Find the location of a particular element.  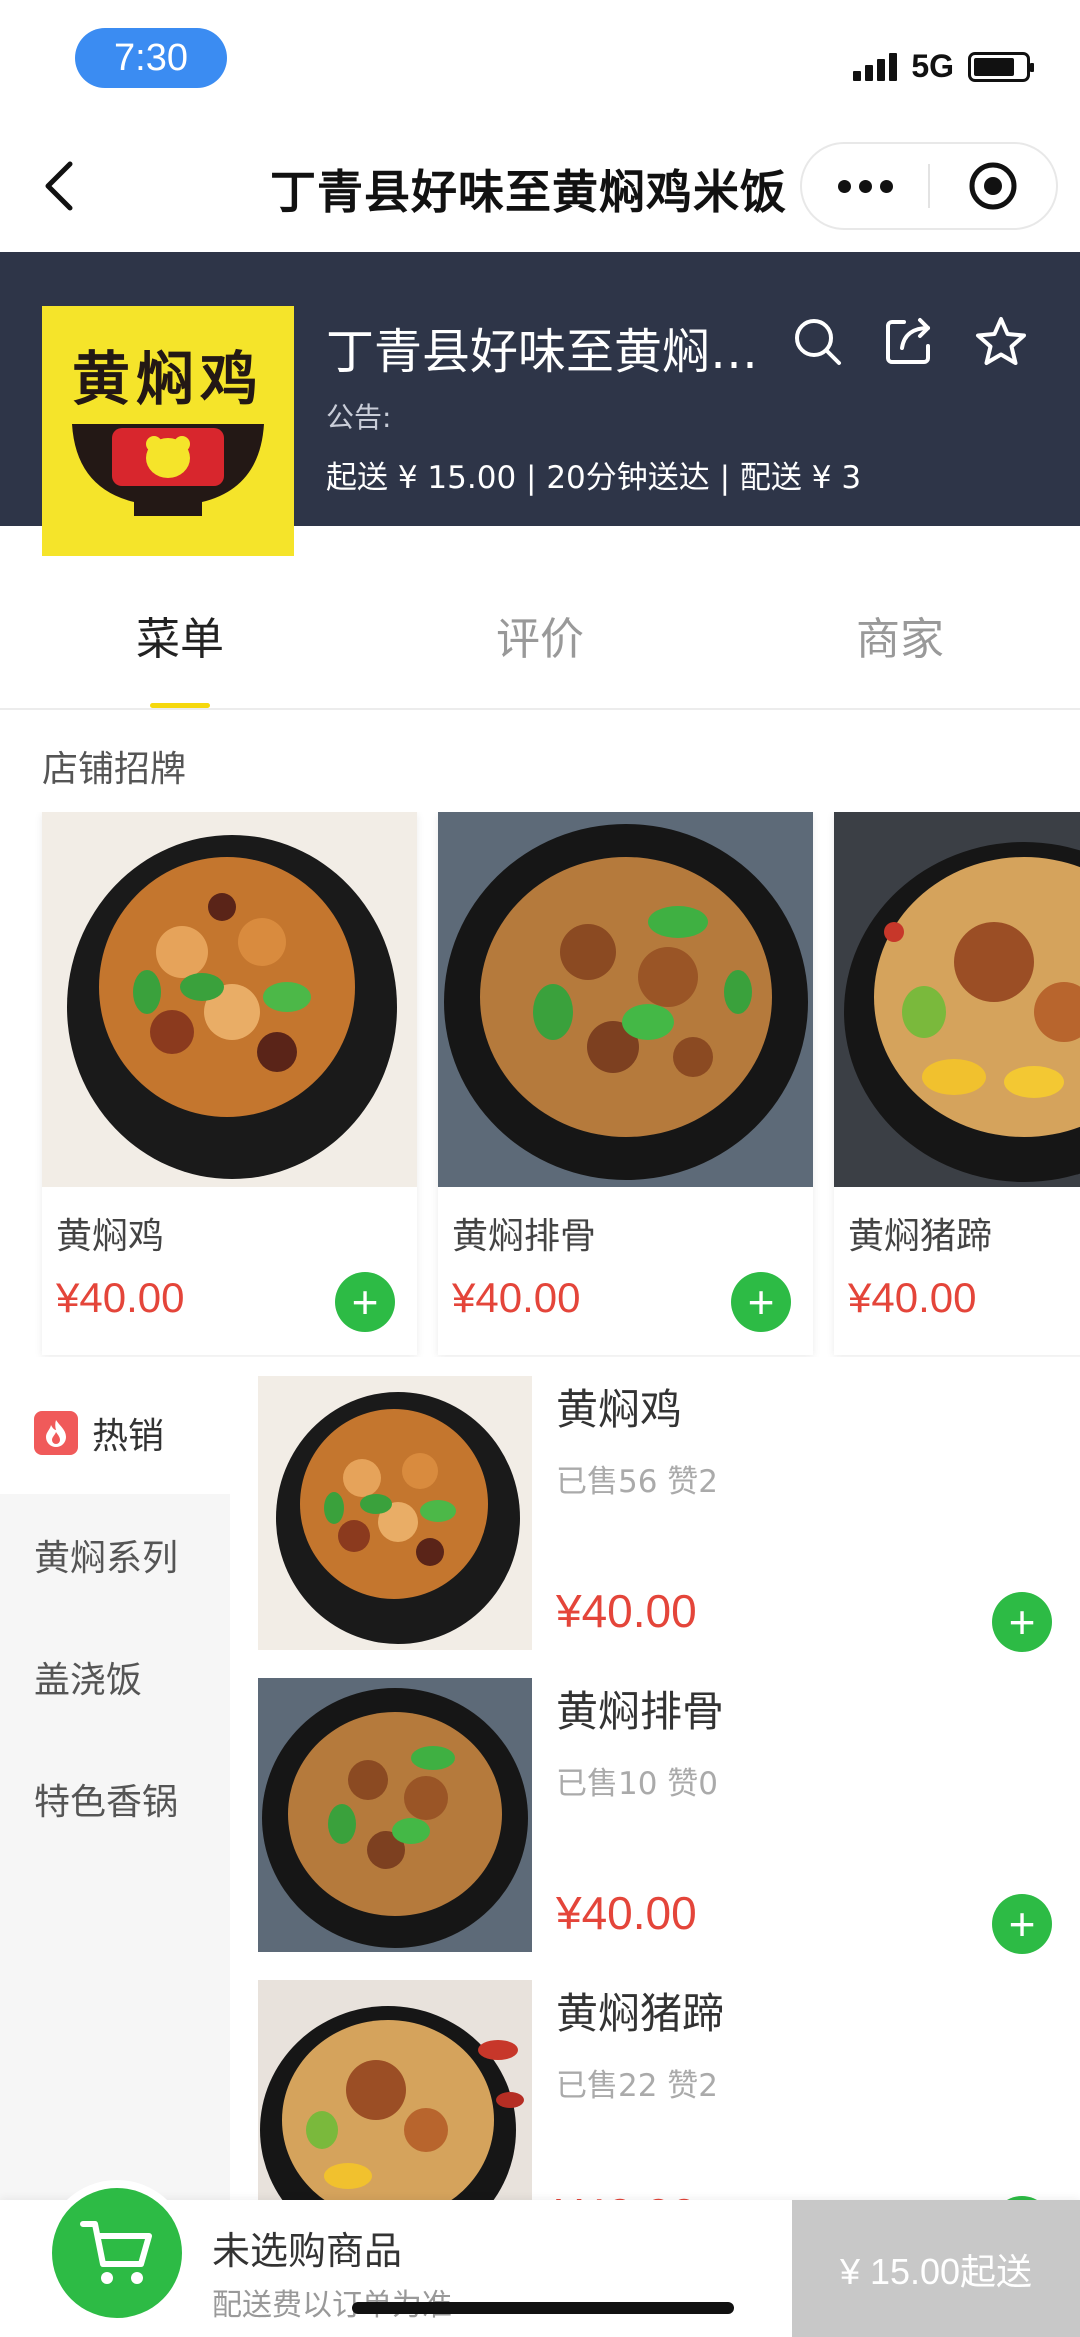

sidebar-item-label: 特色香锅 is located at coordinates (106, 1802).